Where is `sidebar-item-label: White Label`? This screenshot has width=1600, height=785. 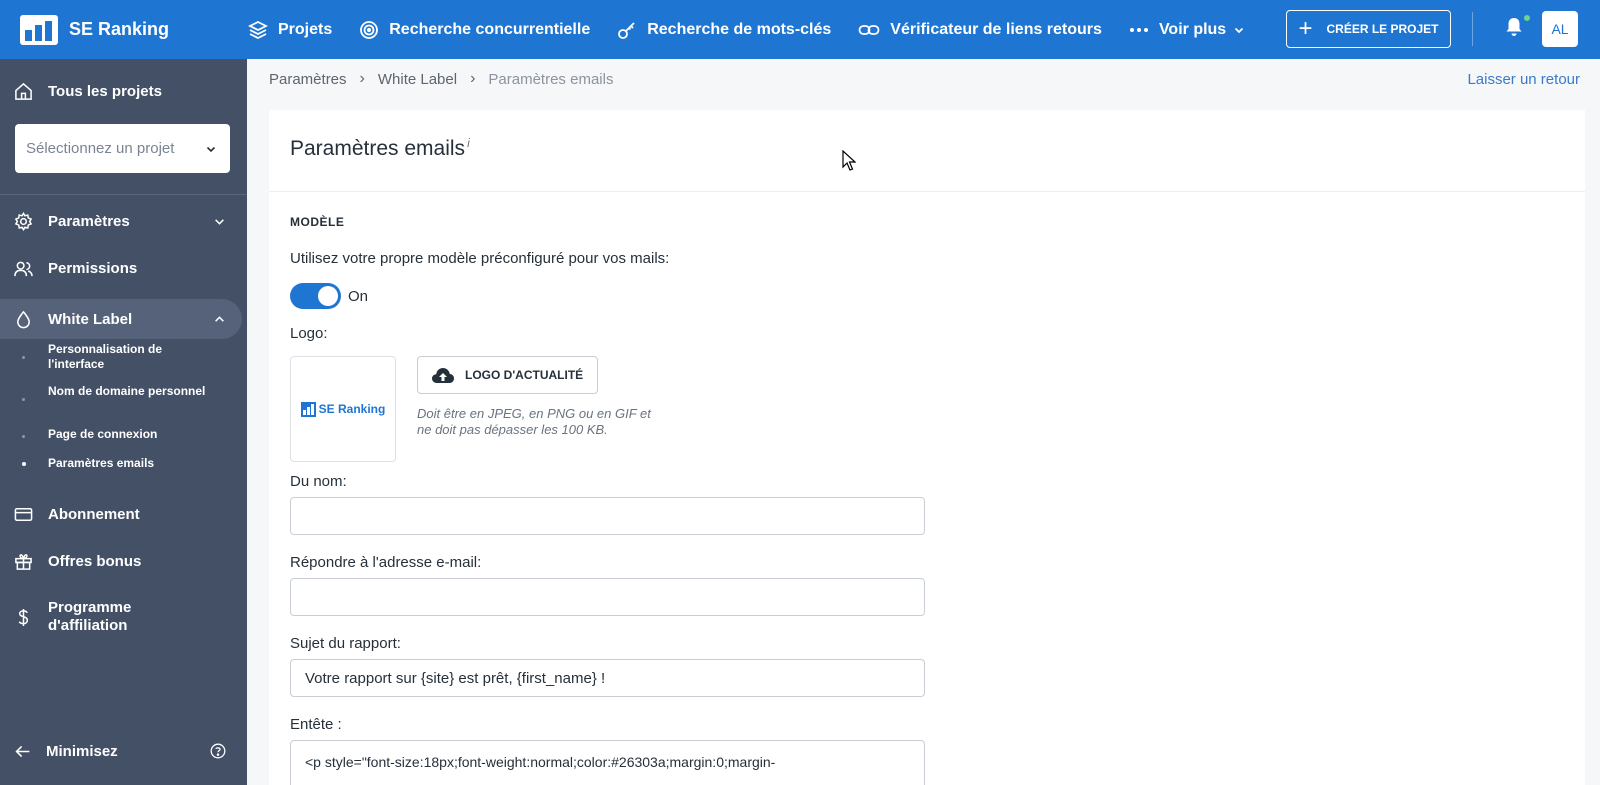 sidebar-item-label: White Label is located at coordinates (90, 319).